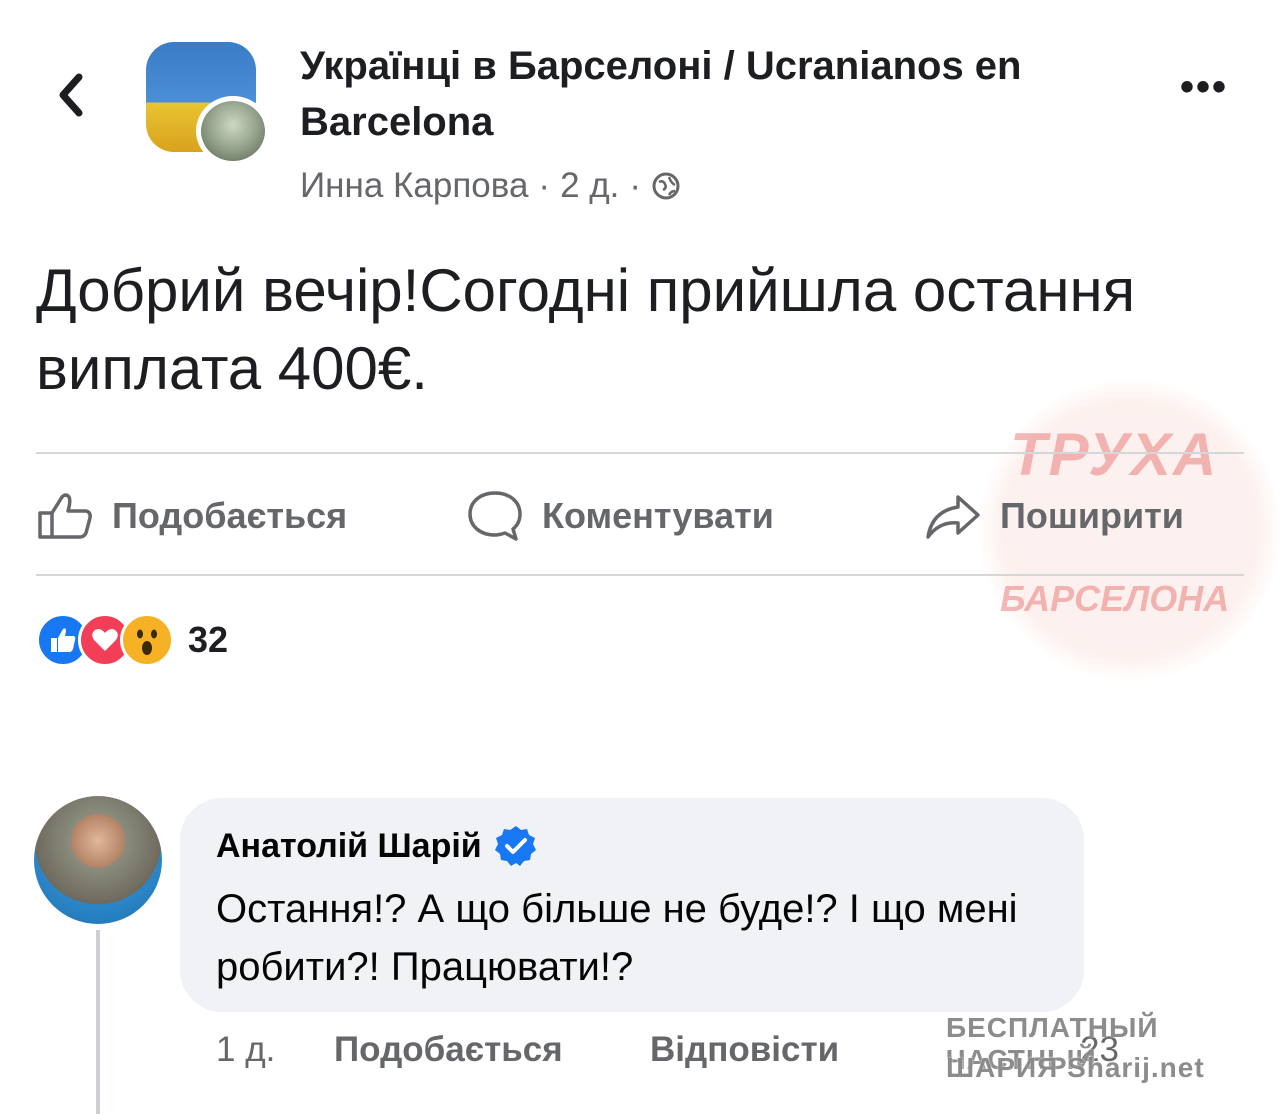  I want to click on comment-time: 1 д., so click(245, 1050).